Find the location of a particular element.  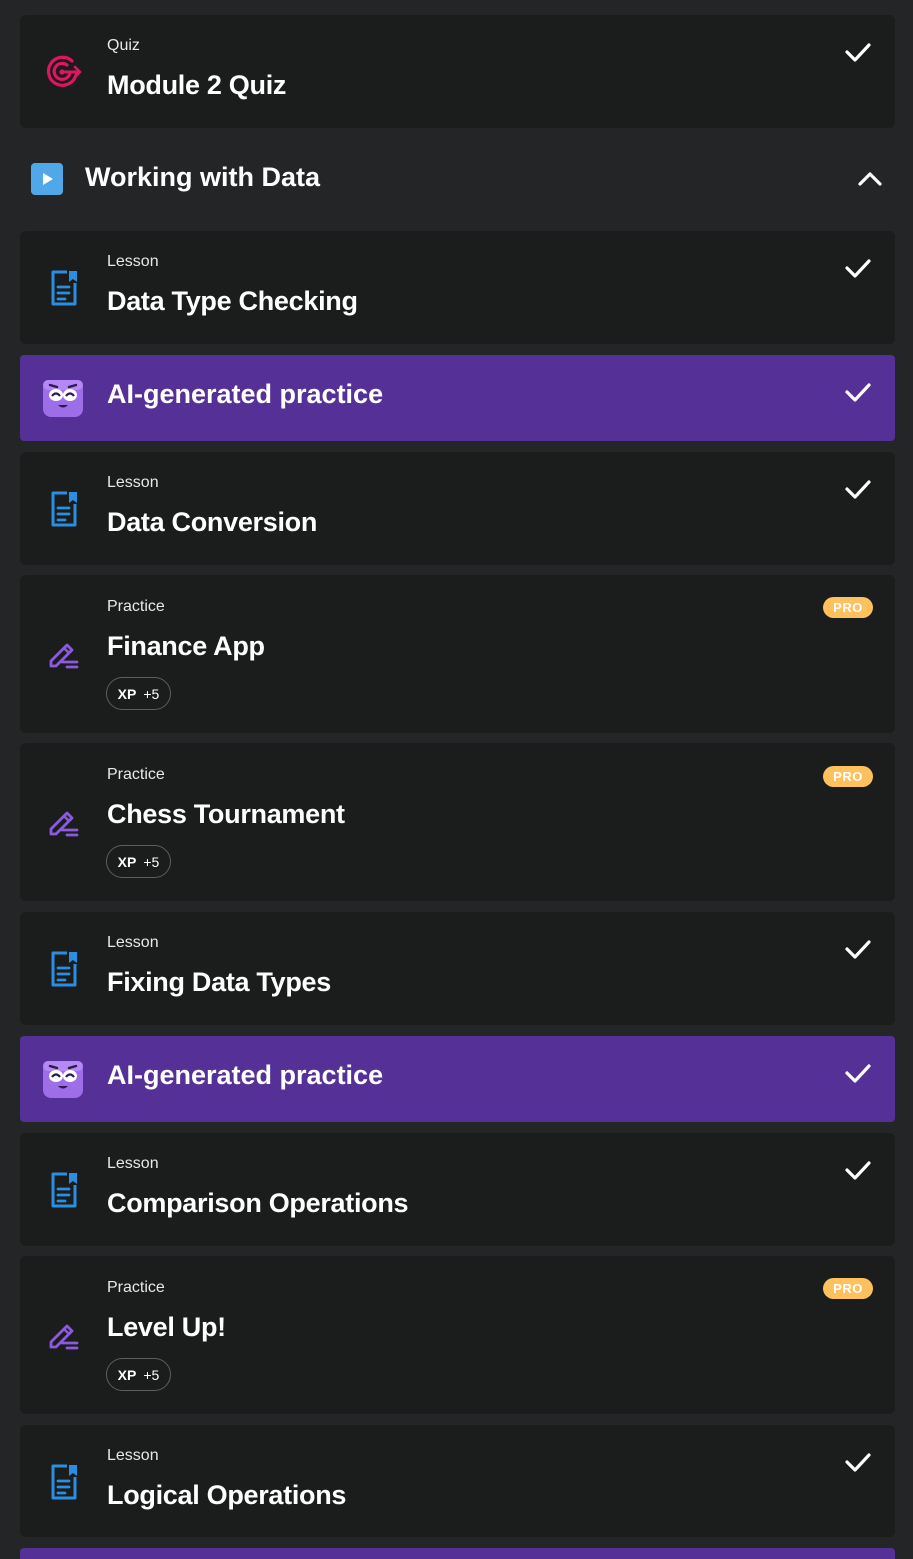

lesson-card: Lesson Logical Operations is located at coordinates (457, 1481).